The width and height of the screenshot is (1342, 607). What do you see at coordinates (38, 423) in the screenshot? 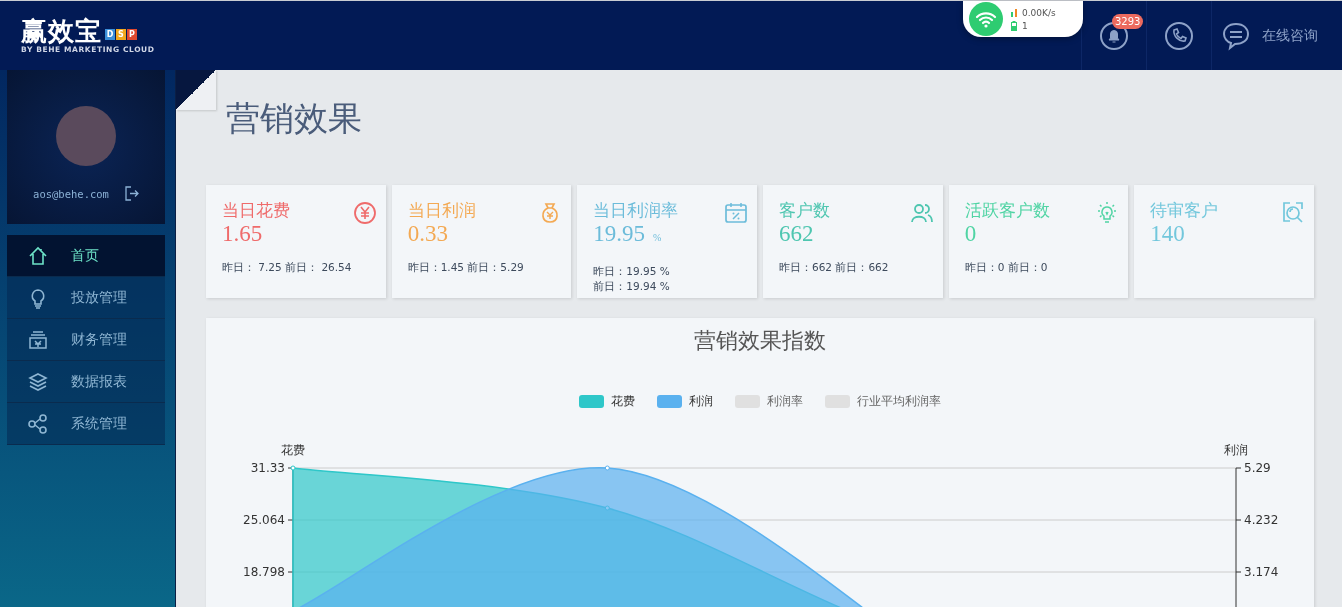
I see `share-icon` at bounding box center [38, 423].